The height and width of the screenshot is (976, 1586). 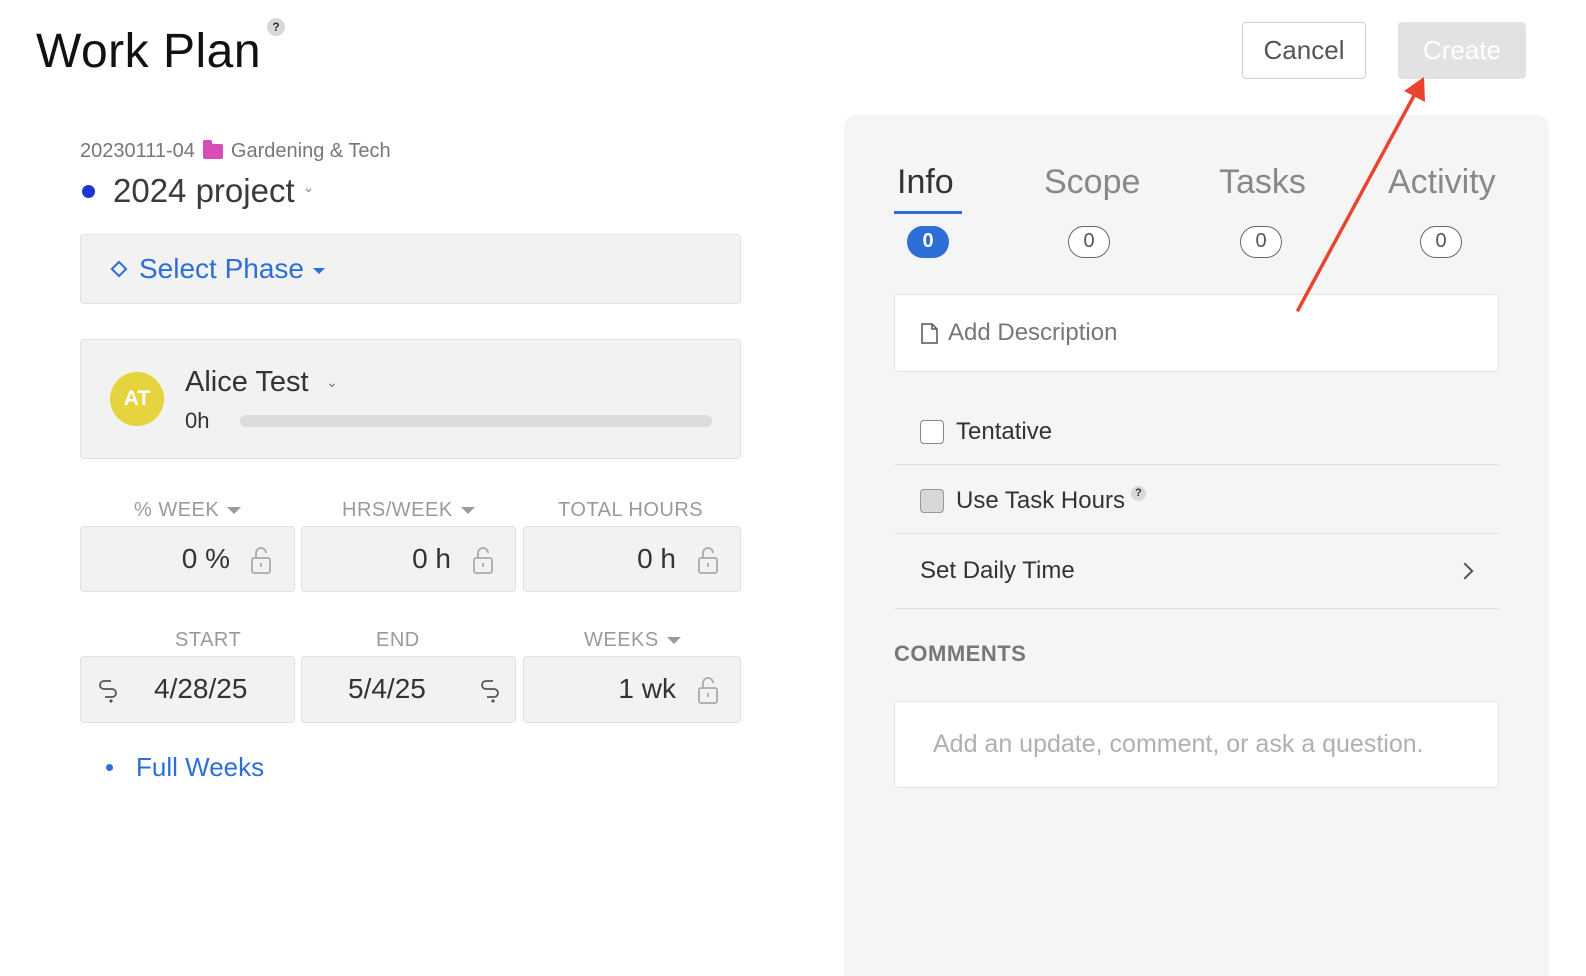 What do you see at coordinates (387, 688) in the screenshot?
I see `end-date-value: 5/4/25` at bounding box center [387, 688].